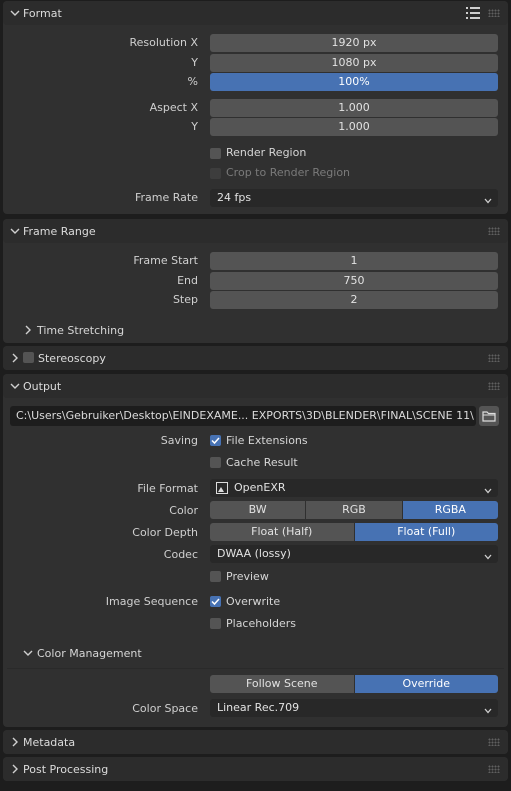 Image resolution: width=511 pixels, height=791 pixels. I want to click on frame-rate-dropdown: 24 fps, so click(354, 198).